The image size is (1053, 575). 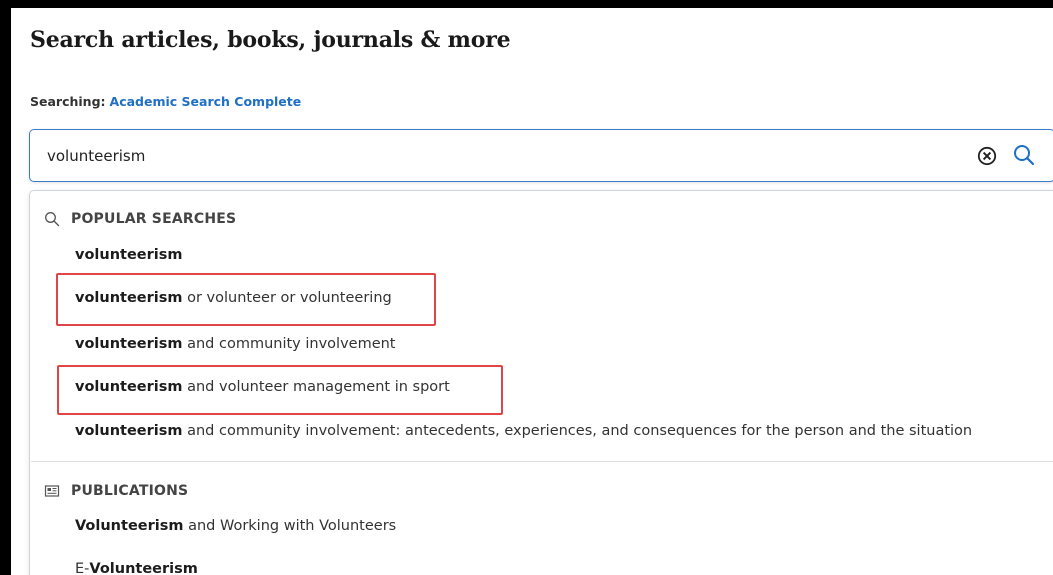 What do you see at coordinates (154, 219) in the screenshot?
I see `popular-searches-label: POPULAR SEARCHES` at bounding box center [154, 219].